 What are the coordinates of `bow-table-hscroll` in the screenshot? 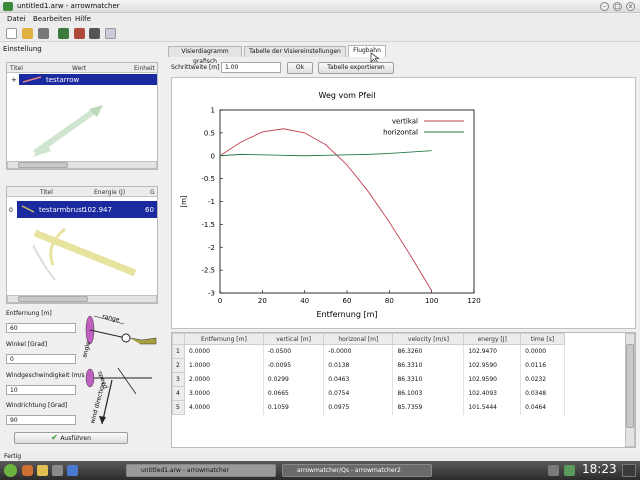 It's located at (82, 299).